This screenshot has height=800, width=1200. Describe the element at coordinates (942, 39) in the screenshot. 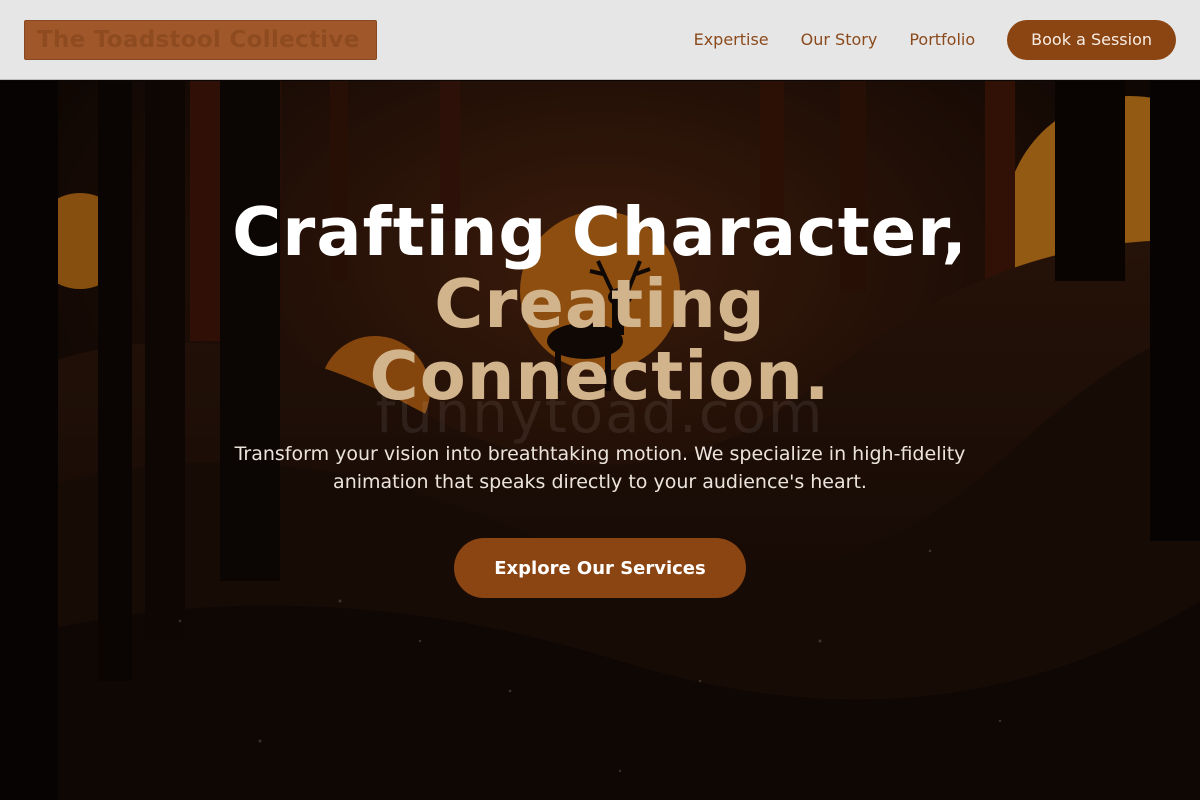

I see `nav-link-portfolio: Portfolio` at that location.